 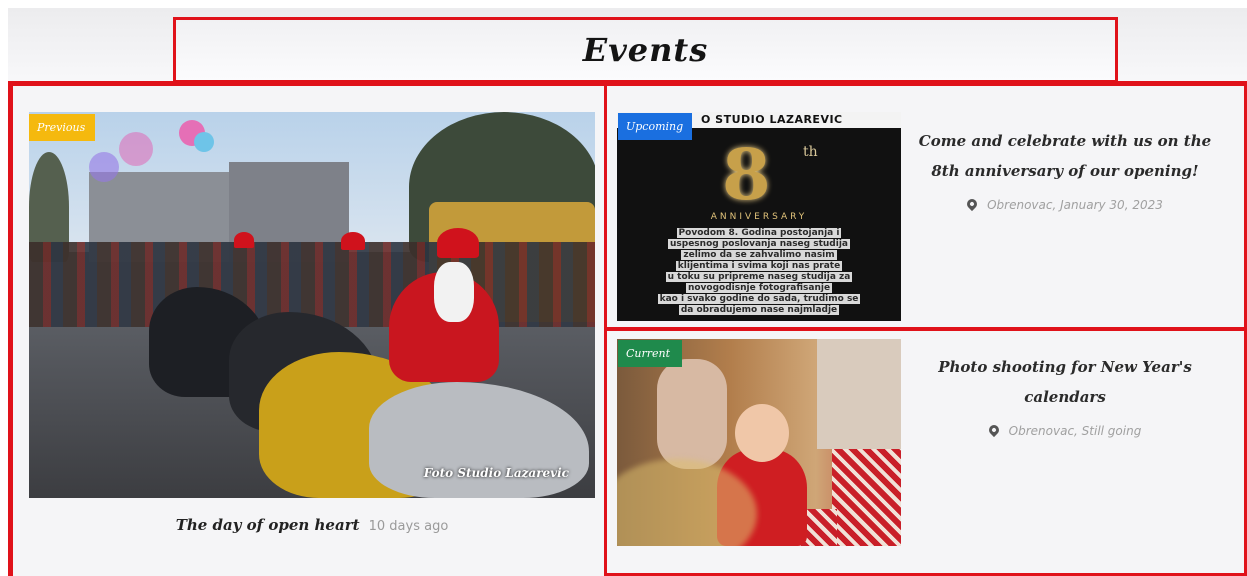 What do you see at coordinates (772, 119) in the screenshot?
I see `poster-studio-name: O STUDIO LAZAREVIC` at bounding box center [772, 119].